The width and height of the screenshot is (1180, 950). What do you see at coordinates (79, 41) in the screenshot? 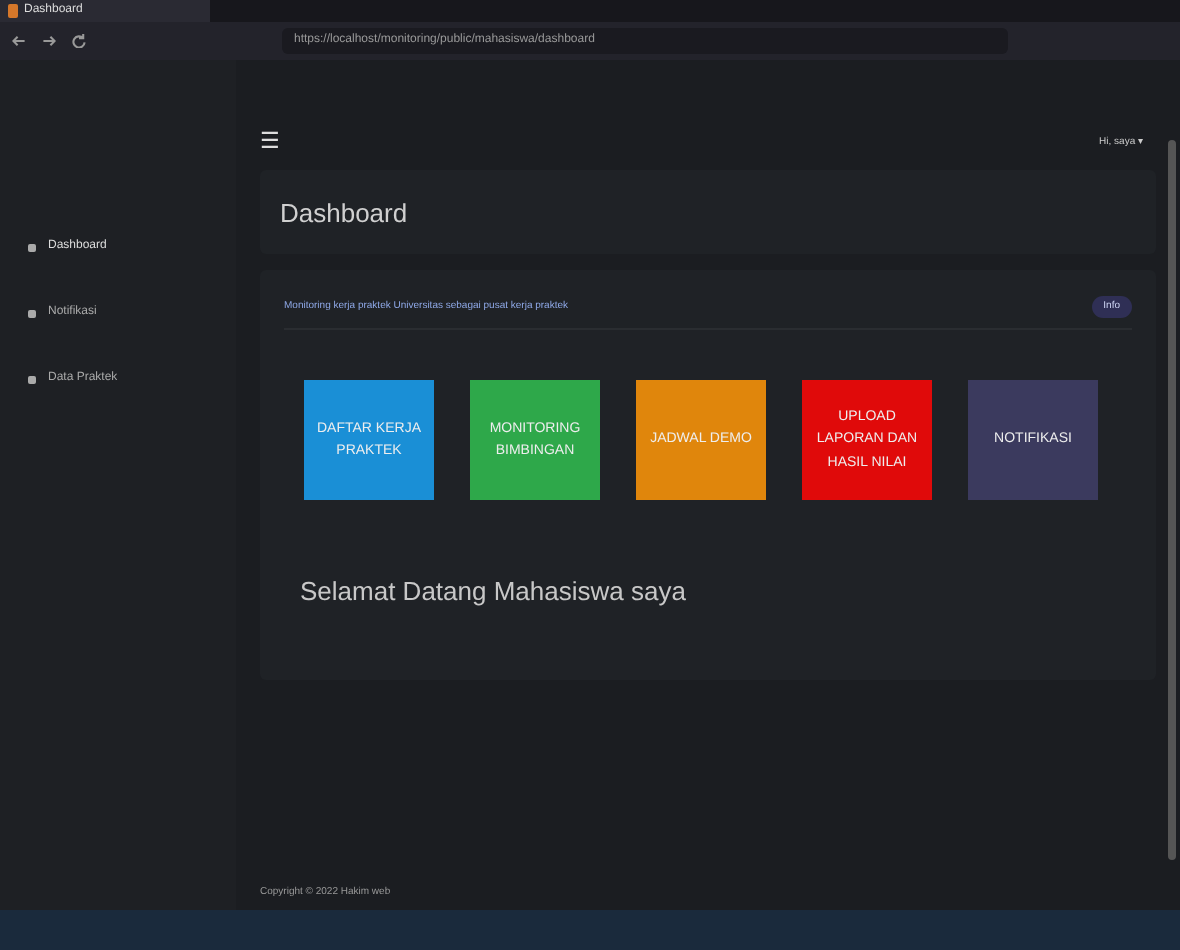
I see `reload-icon` at bounding box center [79, 41].